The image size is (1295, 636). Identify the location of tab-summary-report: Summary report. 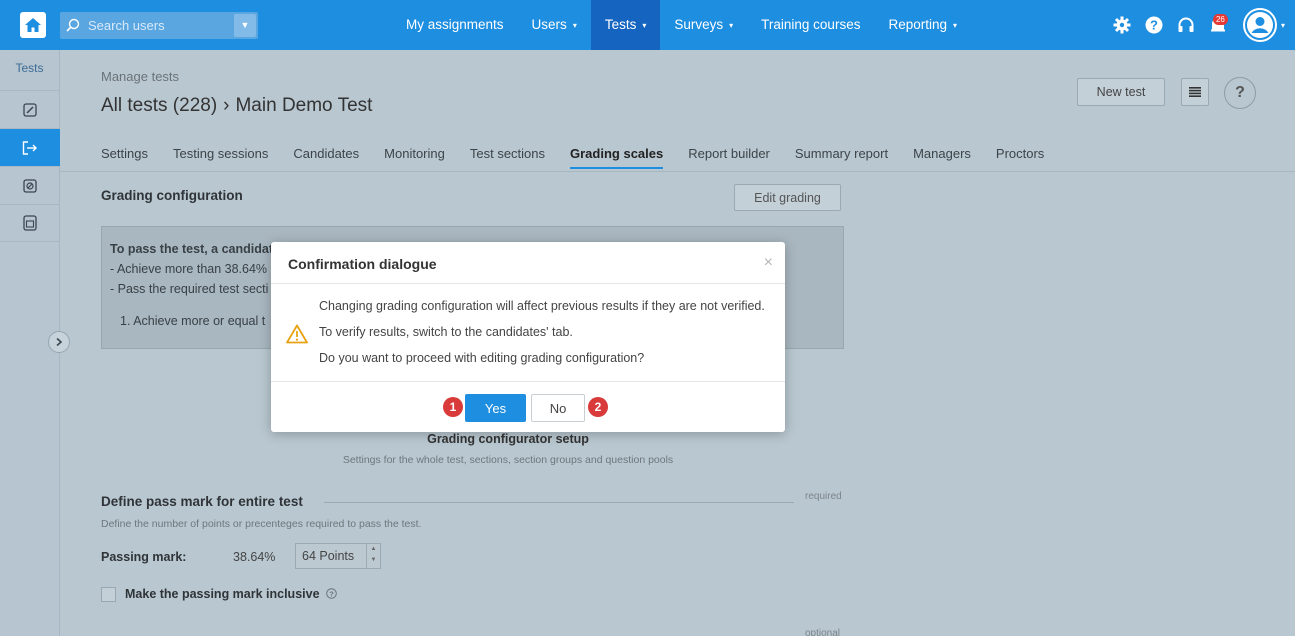
(841, 157).